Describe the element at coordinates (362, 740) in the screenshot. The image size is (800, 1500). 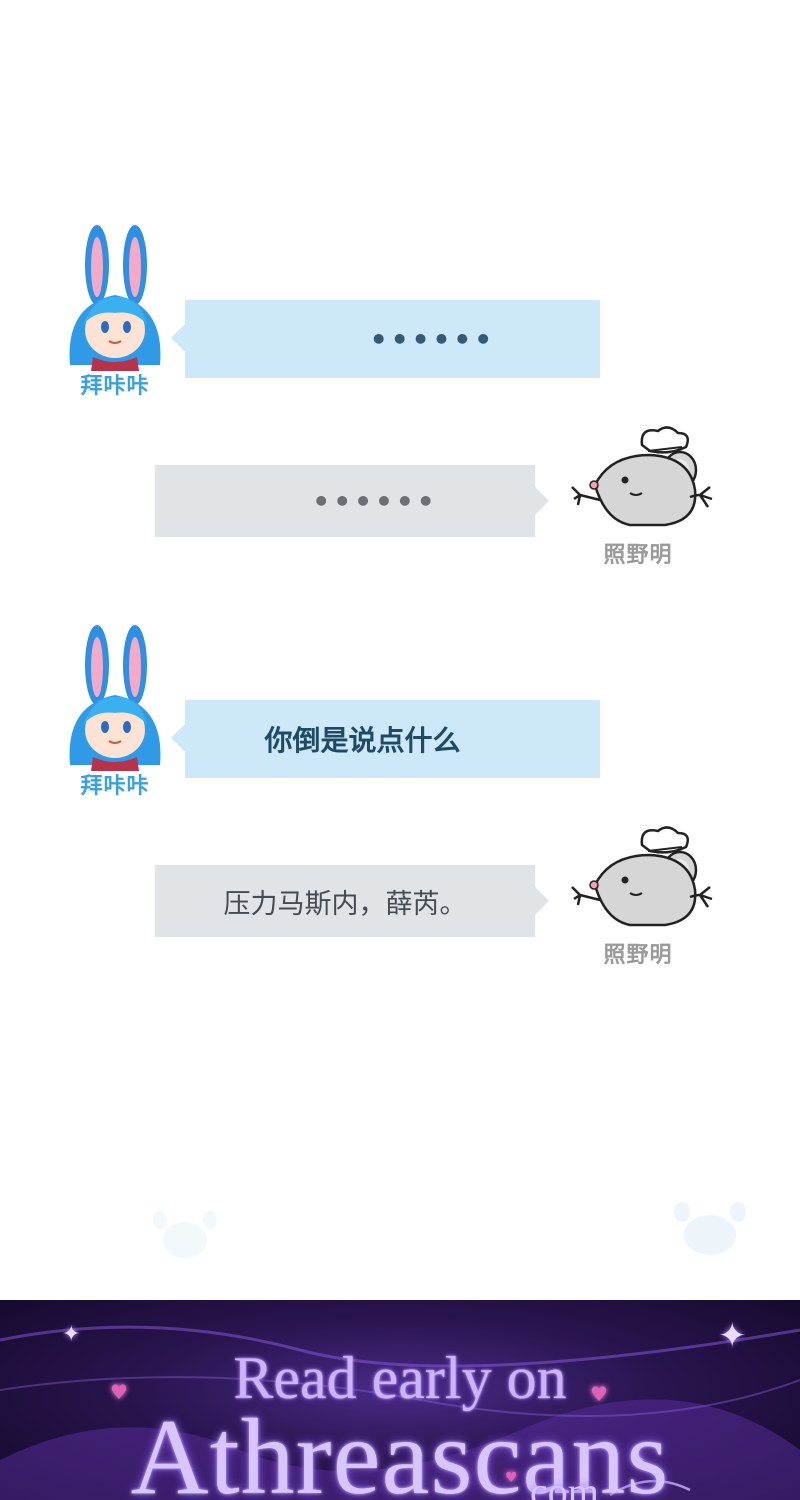
I see `message-text: 你倒是说点什么` at that location.